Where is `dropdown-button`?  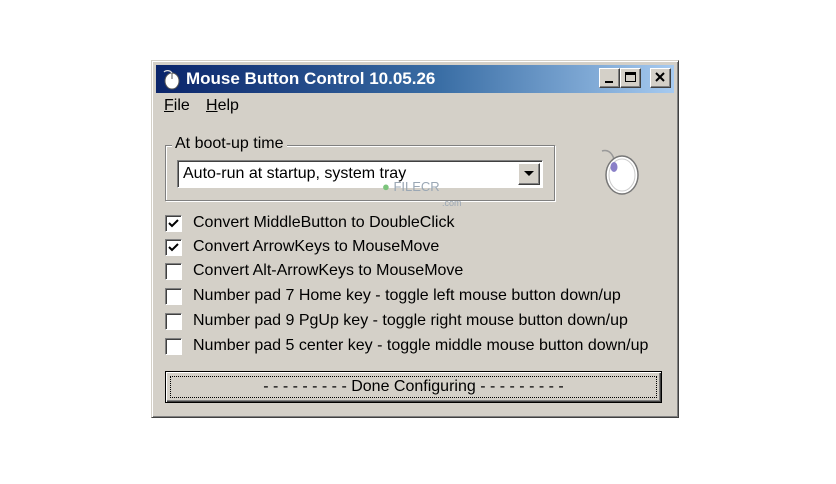
dropdown-button is located at coordinates (529, 174).